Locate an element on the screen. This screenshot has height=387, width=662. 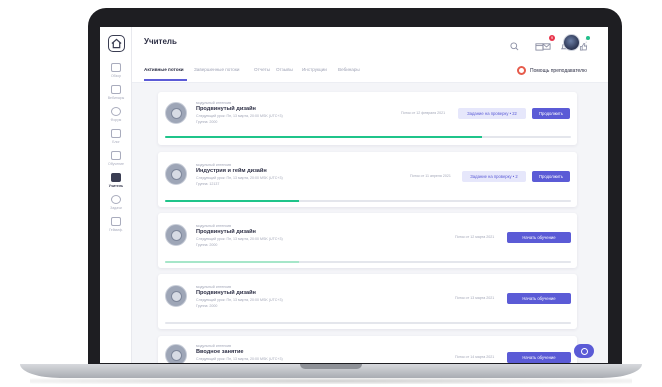
sidebar-item-label: Учитель is located at coordinates (116, 186).